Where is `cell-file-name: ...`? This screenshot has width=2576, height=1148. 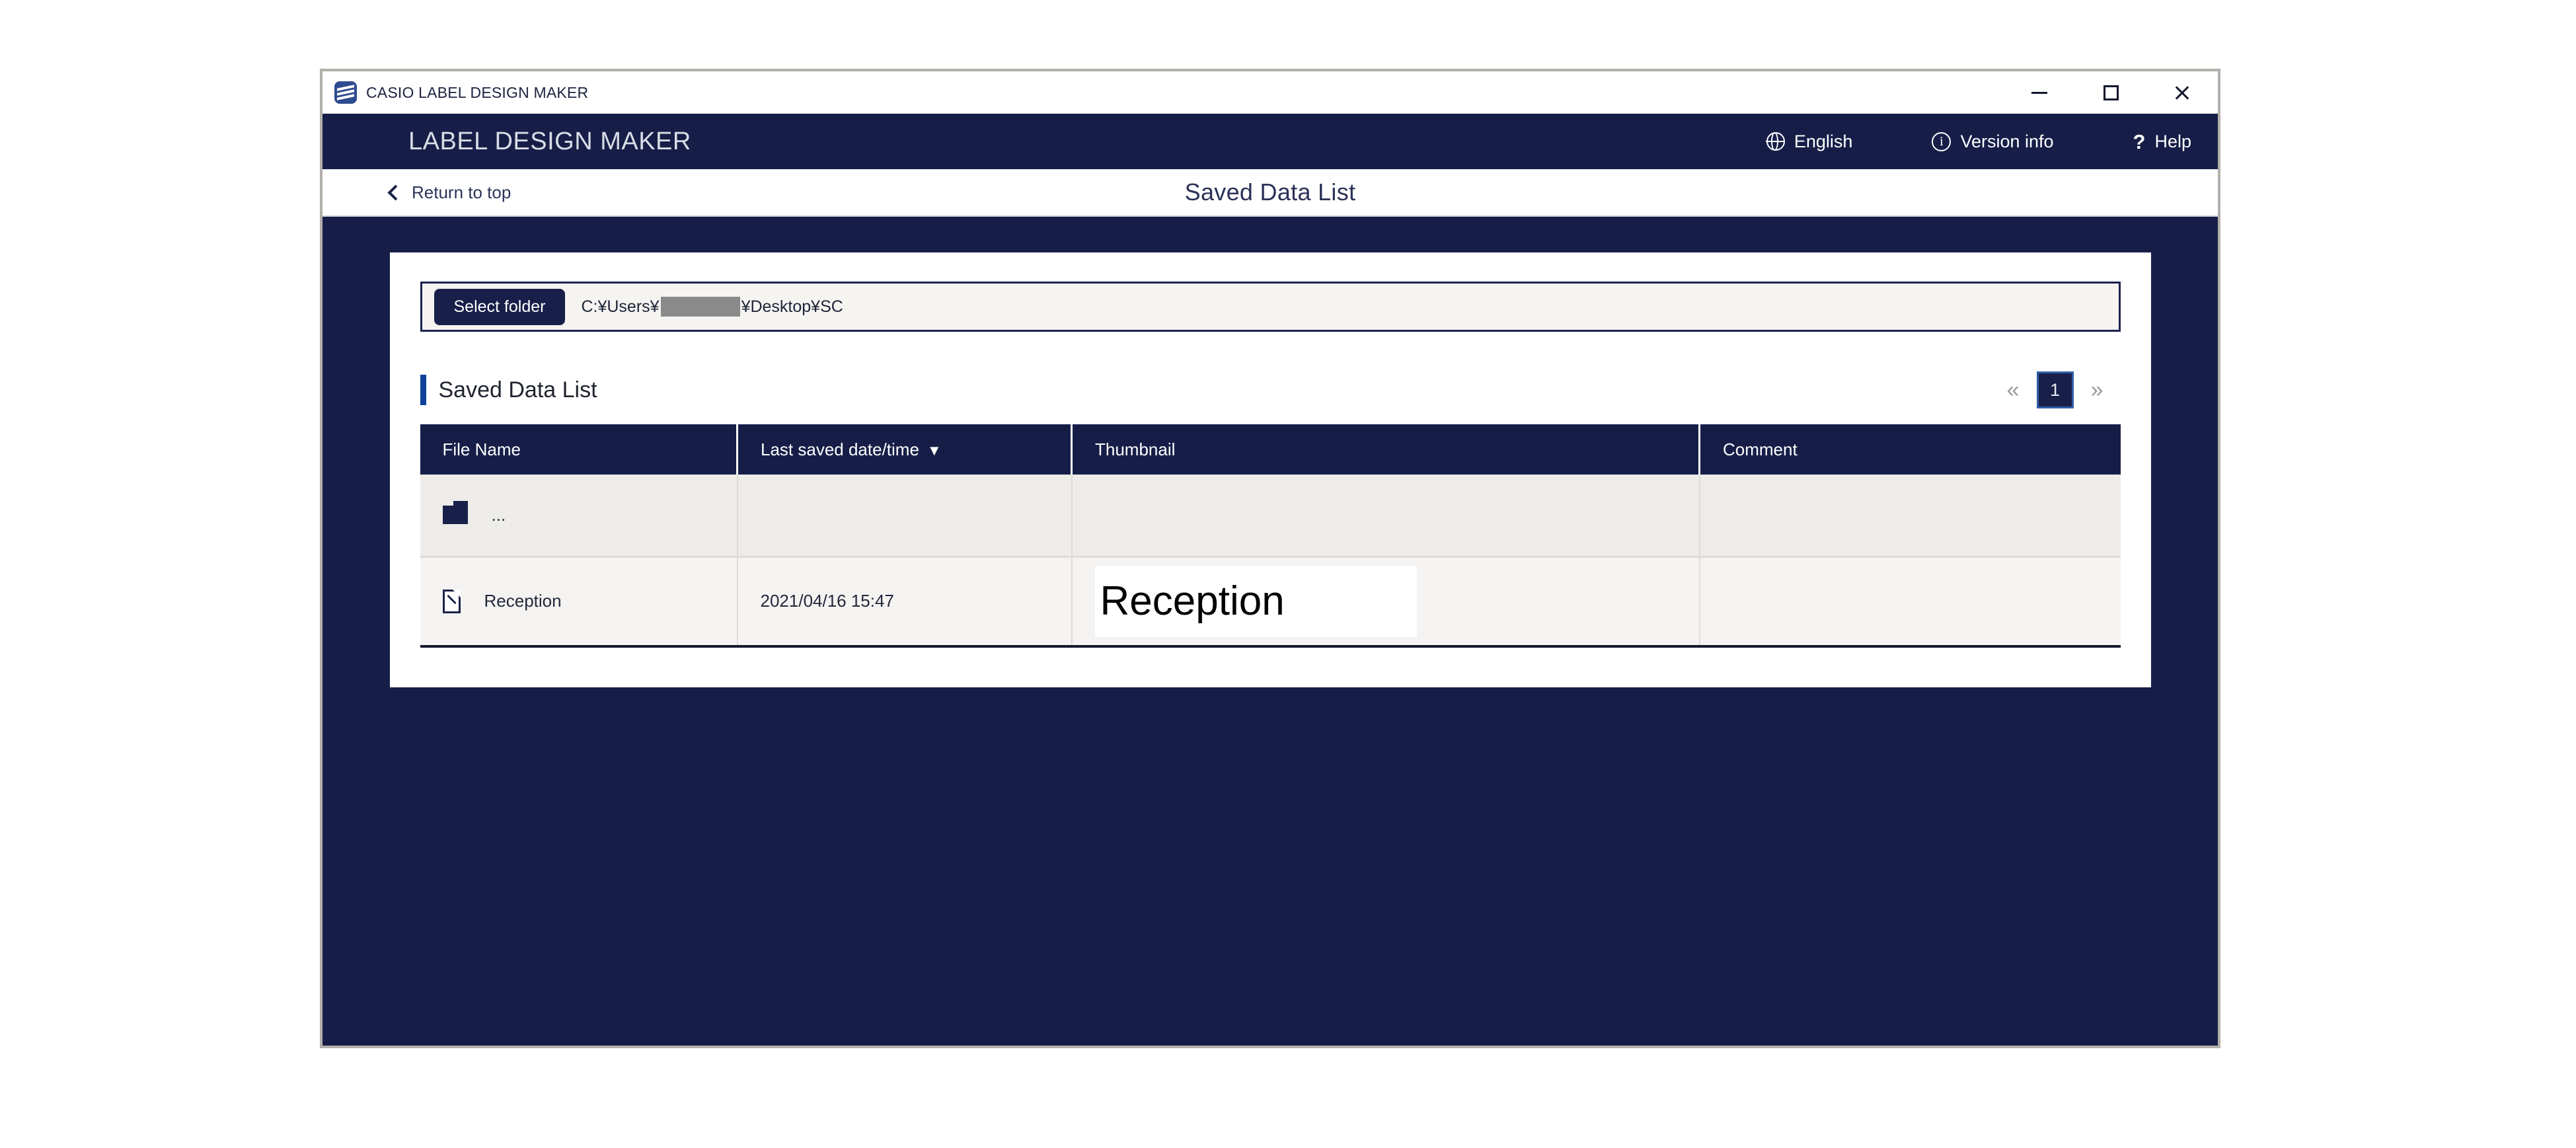
cell-file-name: ... is located at coordinates (579, 516).